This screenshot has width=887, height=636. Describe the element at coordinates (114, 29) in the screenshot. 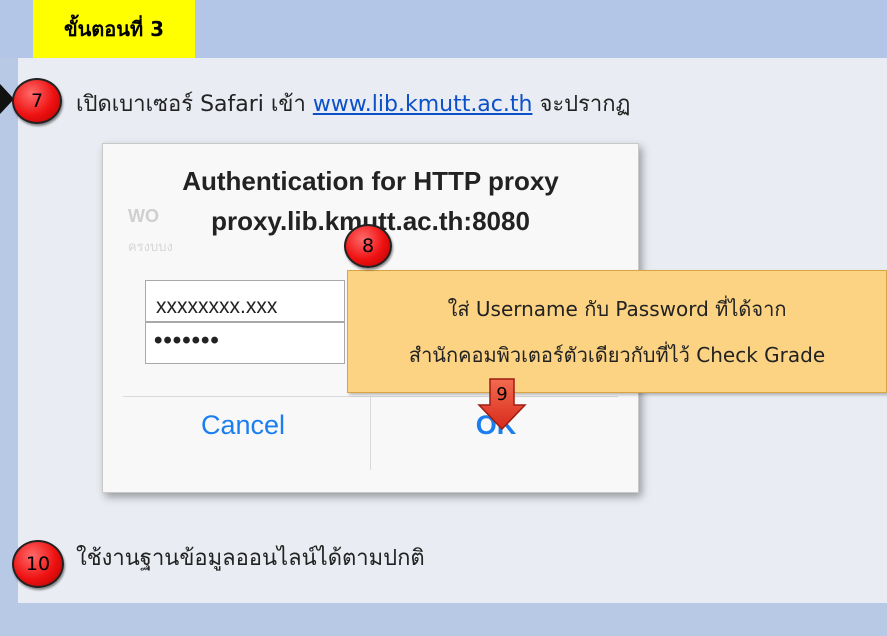

I see `step-header: ขั้นตอนที่ 3` at that location.